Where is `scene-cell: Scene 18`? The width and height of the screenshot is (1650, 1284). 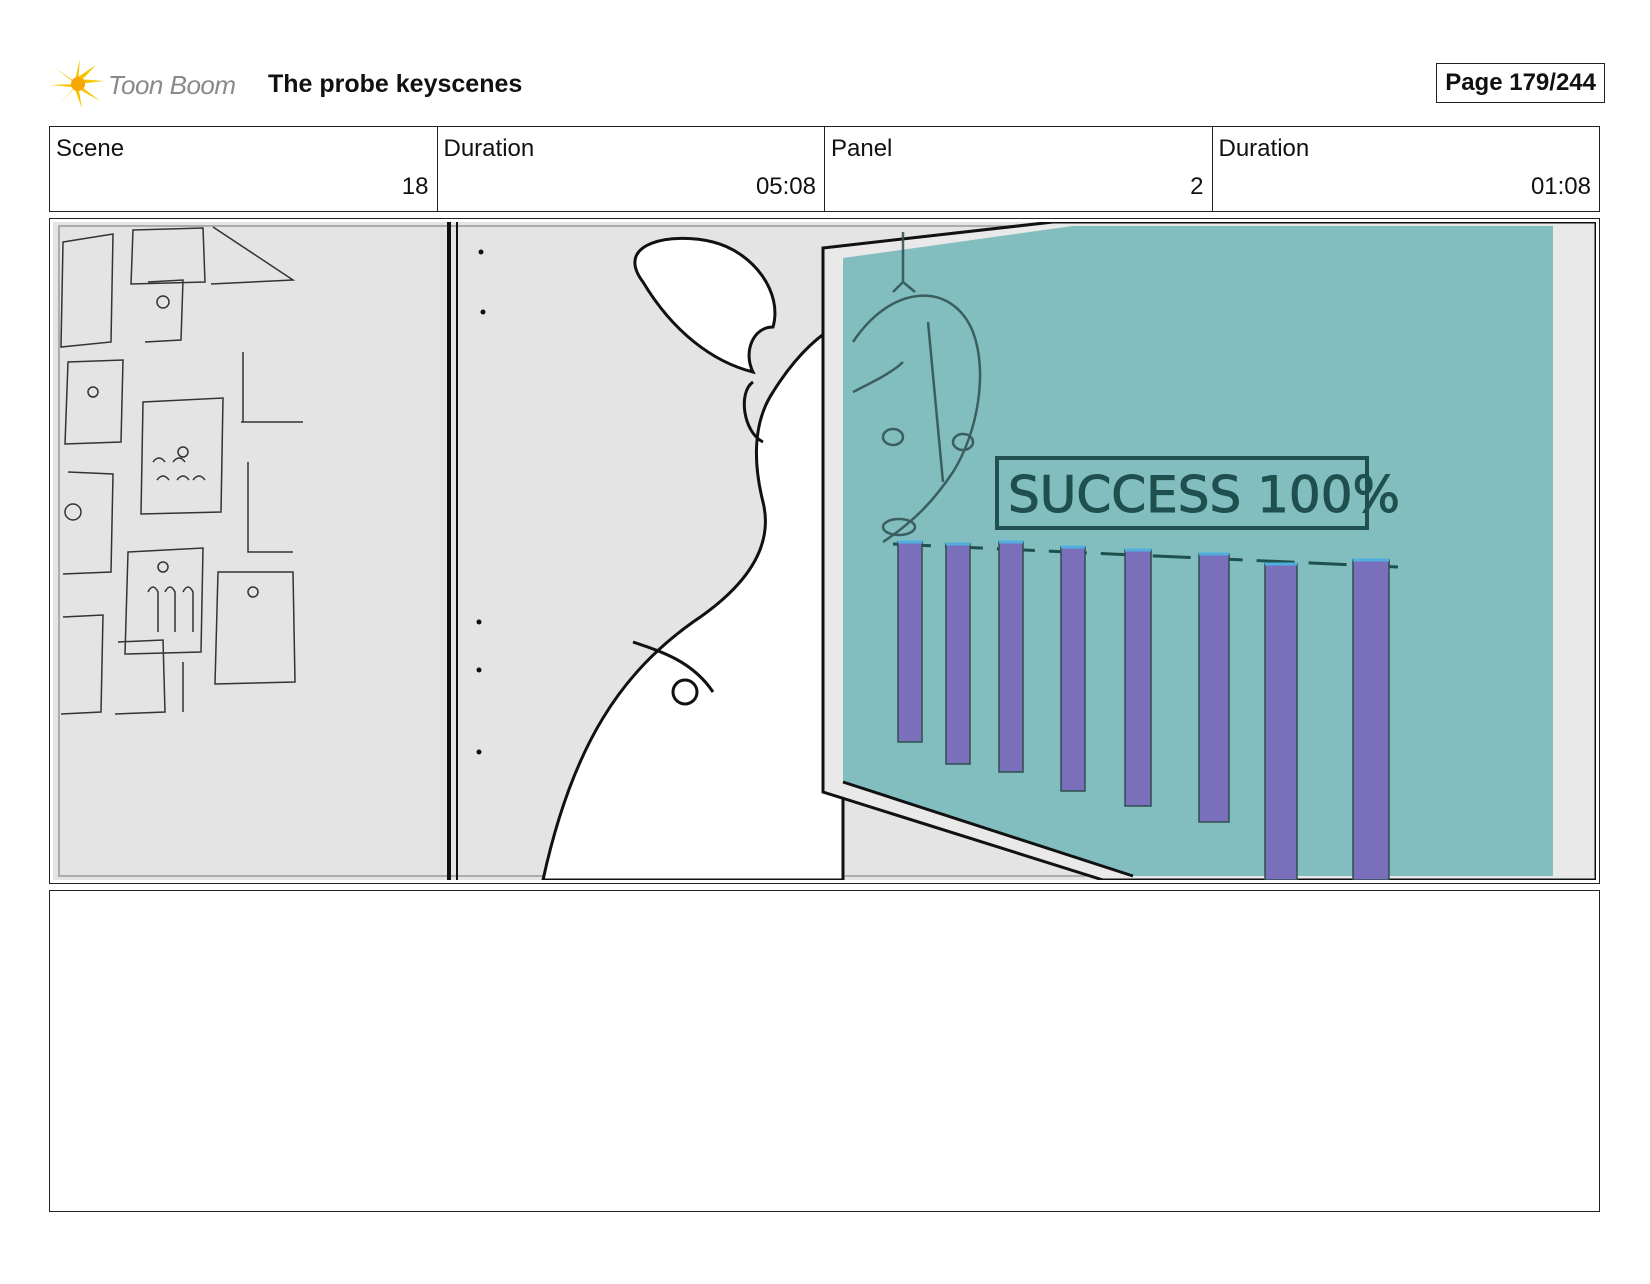 scene-cell: Scene 18 is located at coordinates (244, 169).